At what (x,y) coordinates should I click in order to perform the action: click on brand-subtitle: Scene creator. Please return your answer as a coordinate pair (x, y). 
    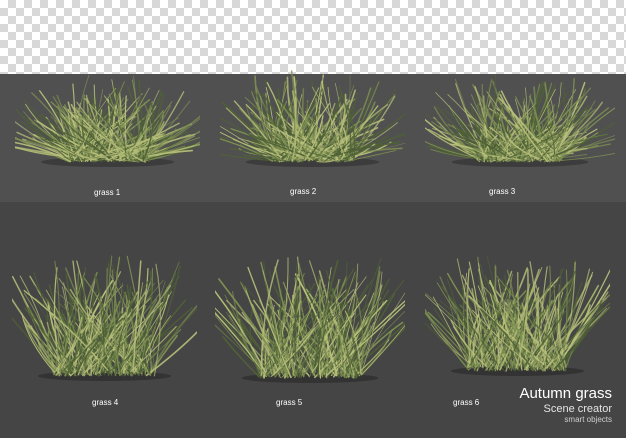
    Looking at the image, I should click on (577, 409).